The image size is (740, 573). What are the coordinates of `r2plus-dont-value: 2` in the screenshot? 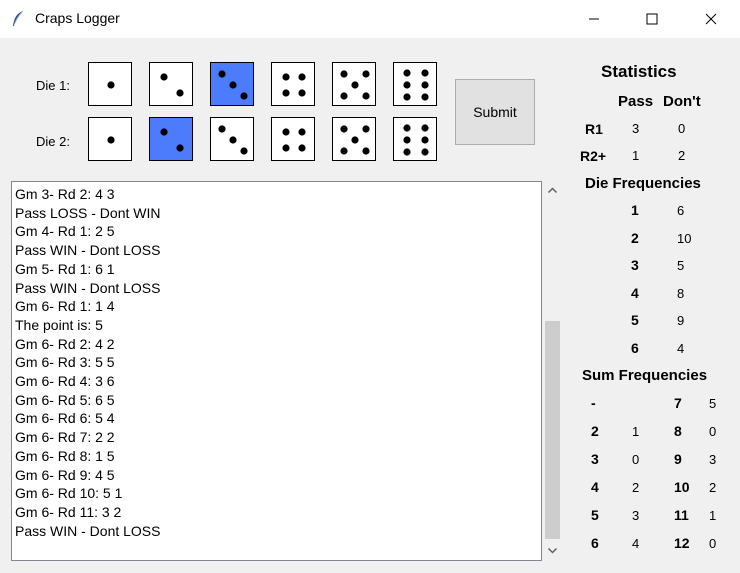 It's located at (682, 155).